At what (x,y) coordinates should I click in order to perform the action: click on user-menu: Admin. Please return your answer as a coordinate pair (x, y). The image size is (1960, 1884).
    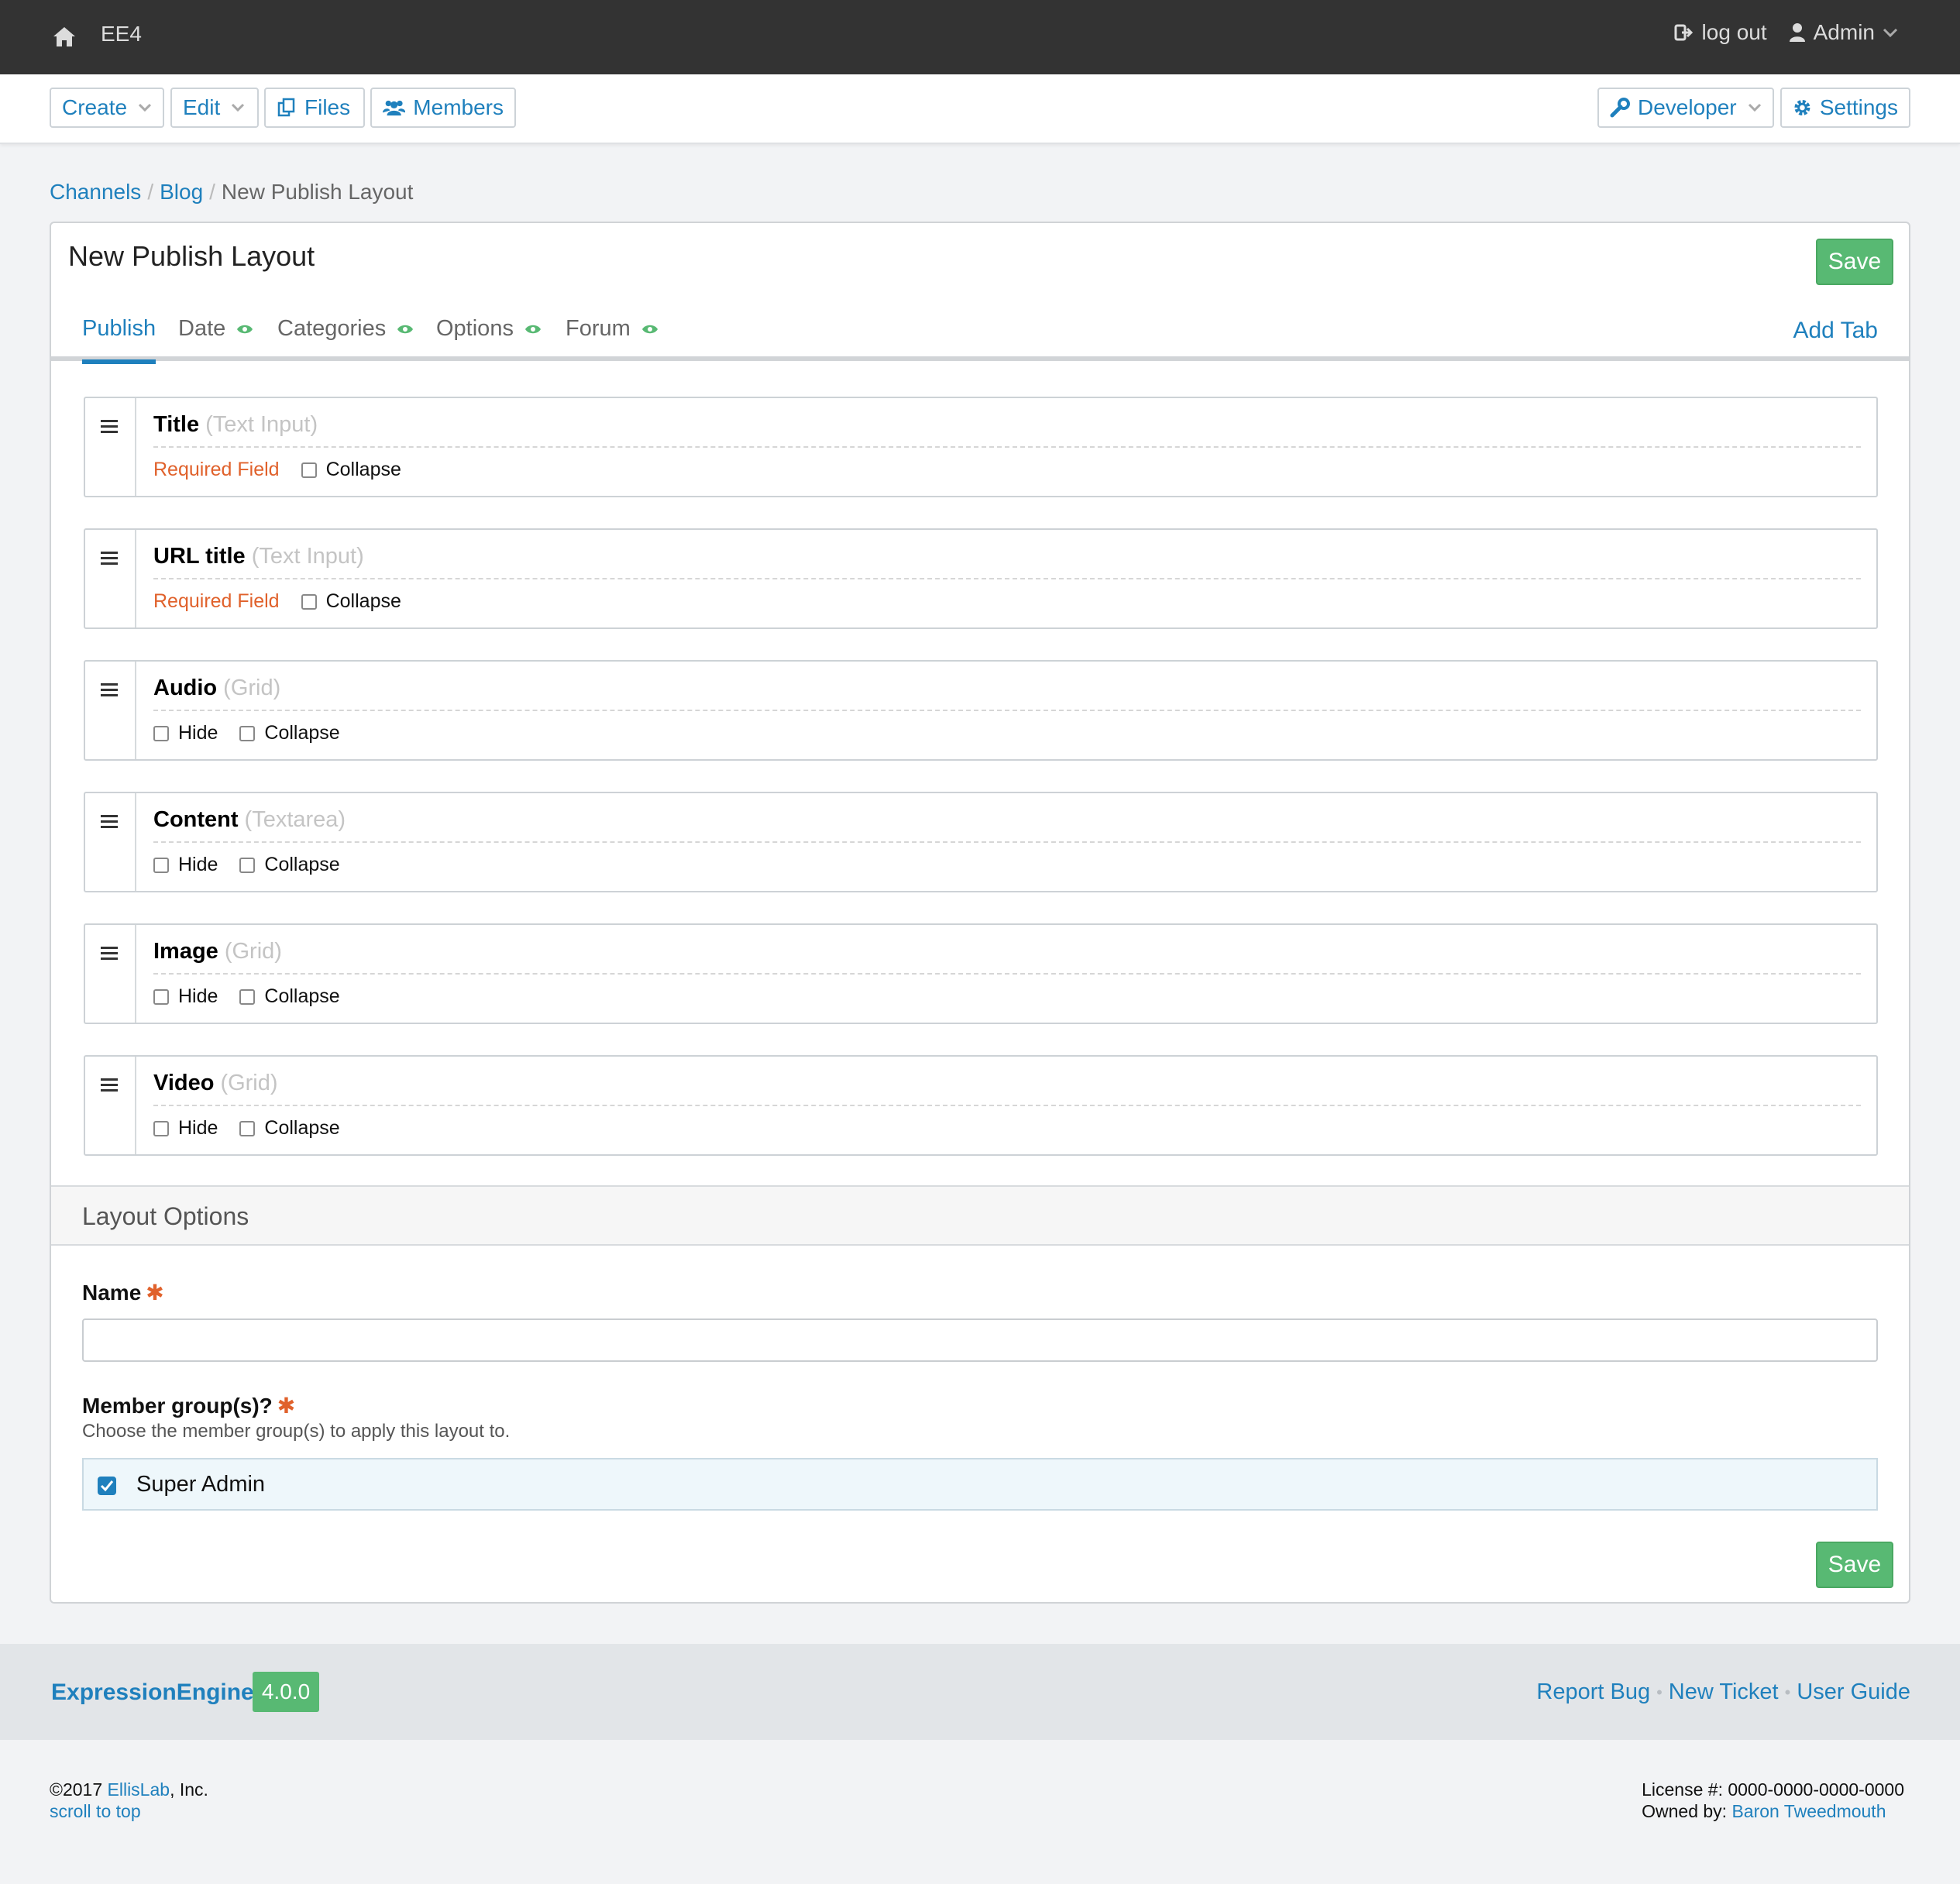
    Looking at the image, I should click on (1843, 32).